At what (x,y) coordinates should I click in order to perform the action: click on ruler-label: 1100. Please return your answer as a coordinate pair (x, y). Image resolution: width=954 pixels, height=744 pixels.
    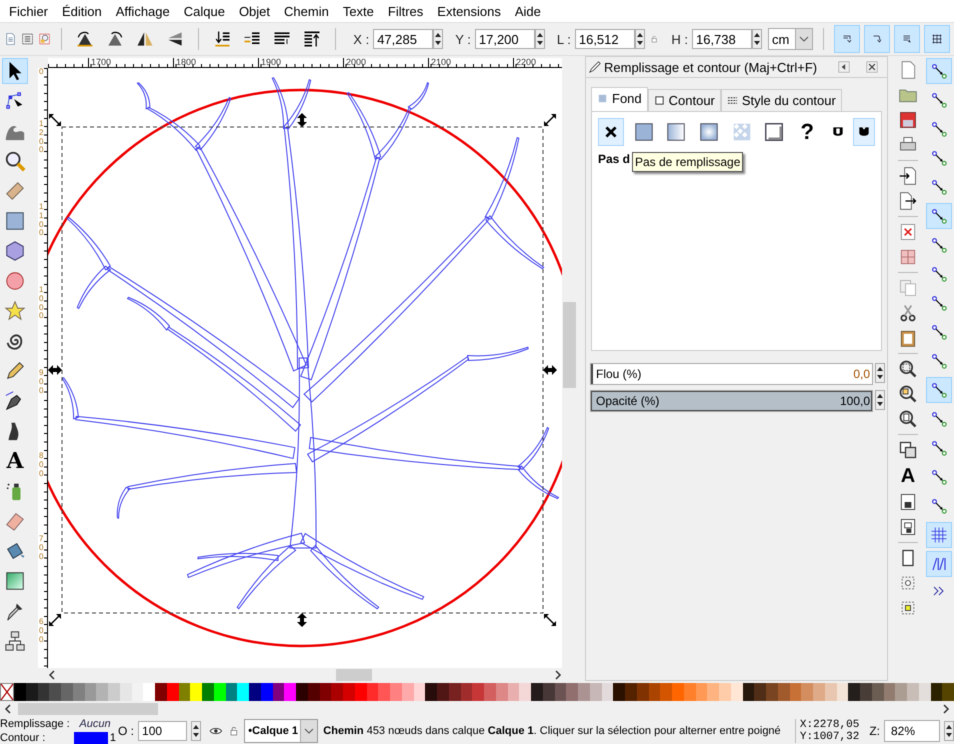
    Looking at the image, I should click on (41, 220).